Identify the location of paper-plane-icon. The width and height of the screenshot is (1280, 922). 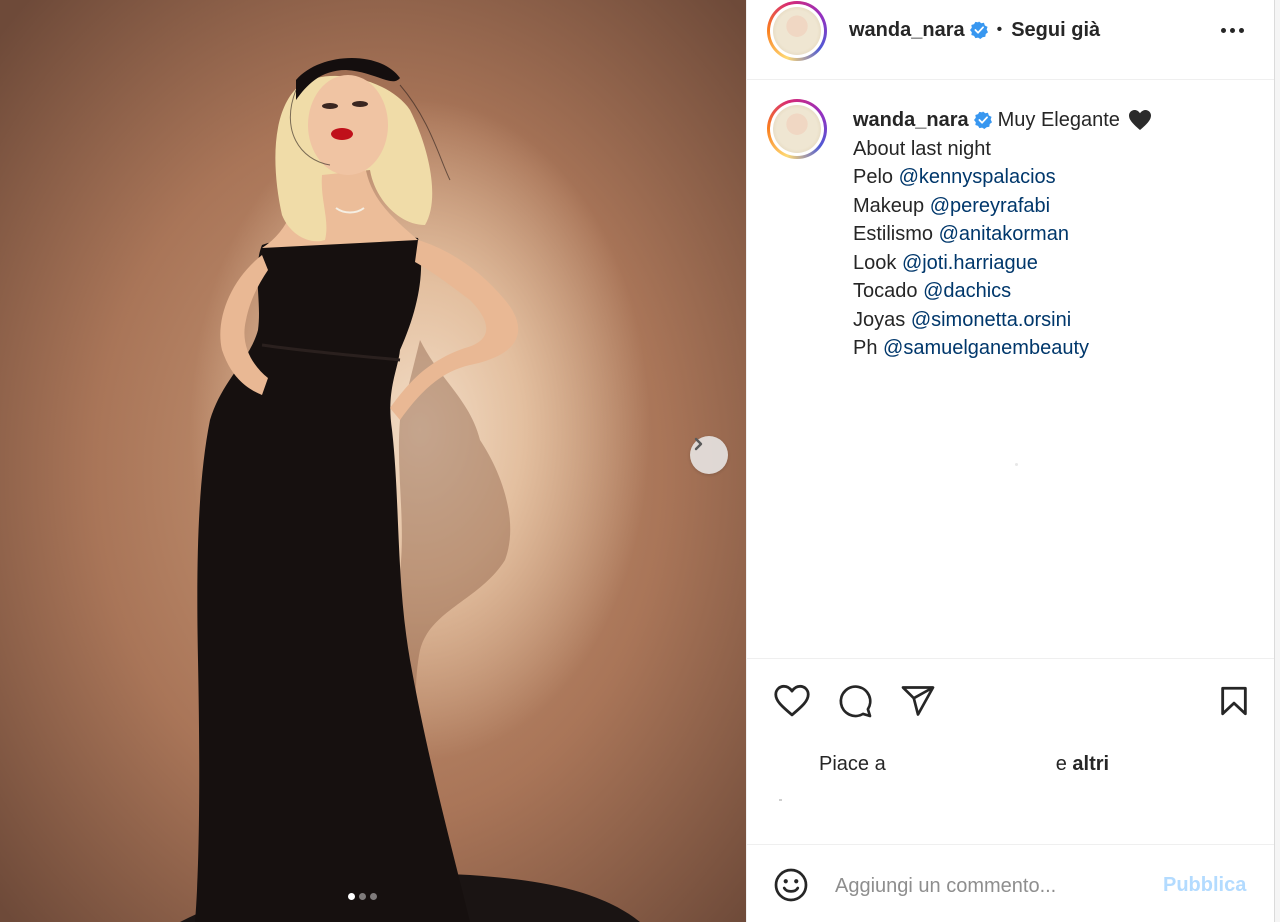
(918, 701).